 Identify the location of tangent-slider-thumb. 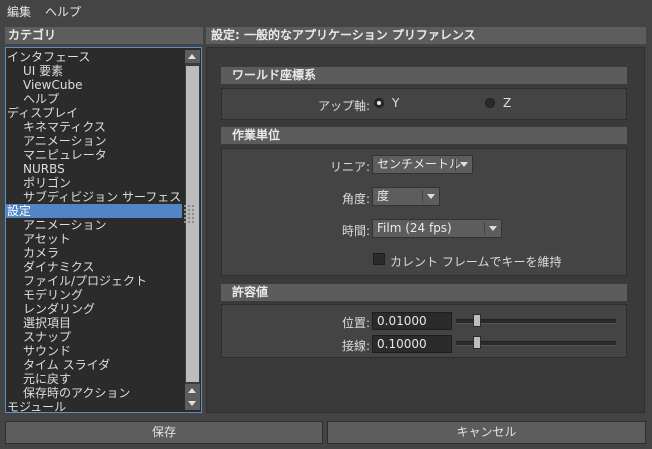
(477, 342).